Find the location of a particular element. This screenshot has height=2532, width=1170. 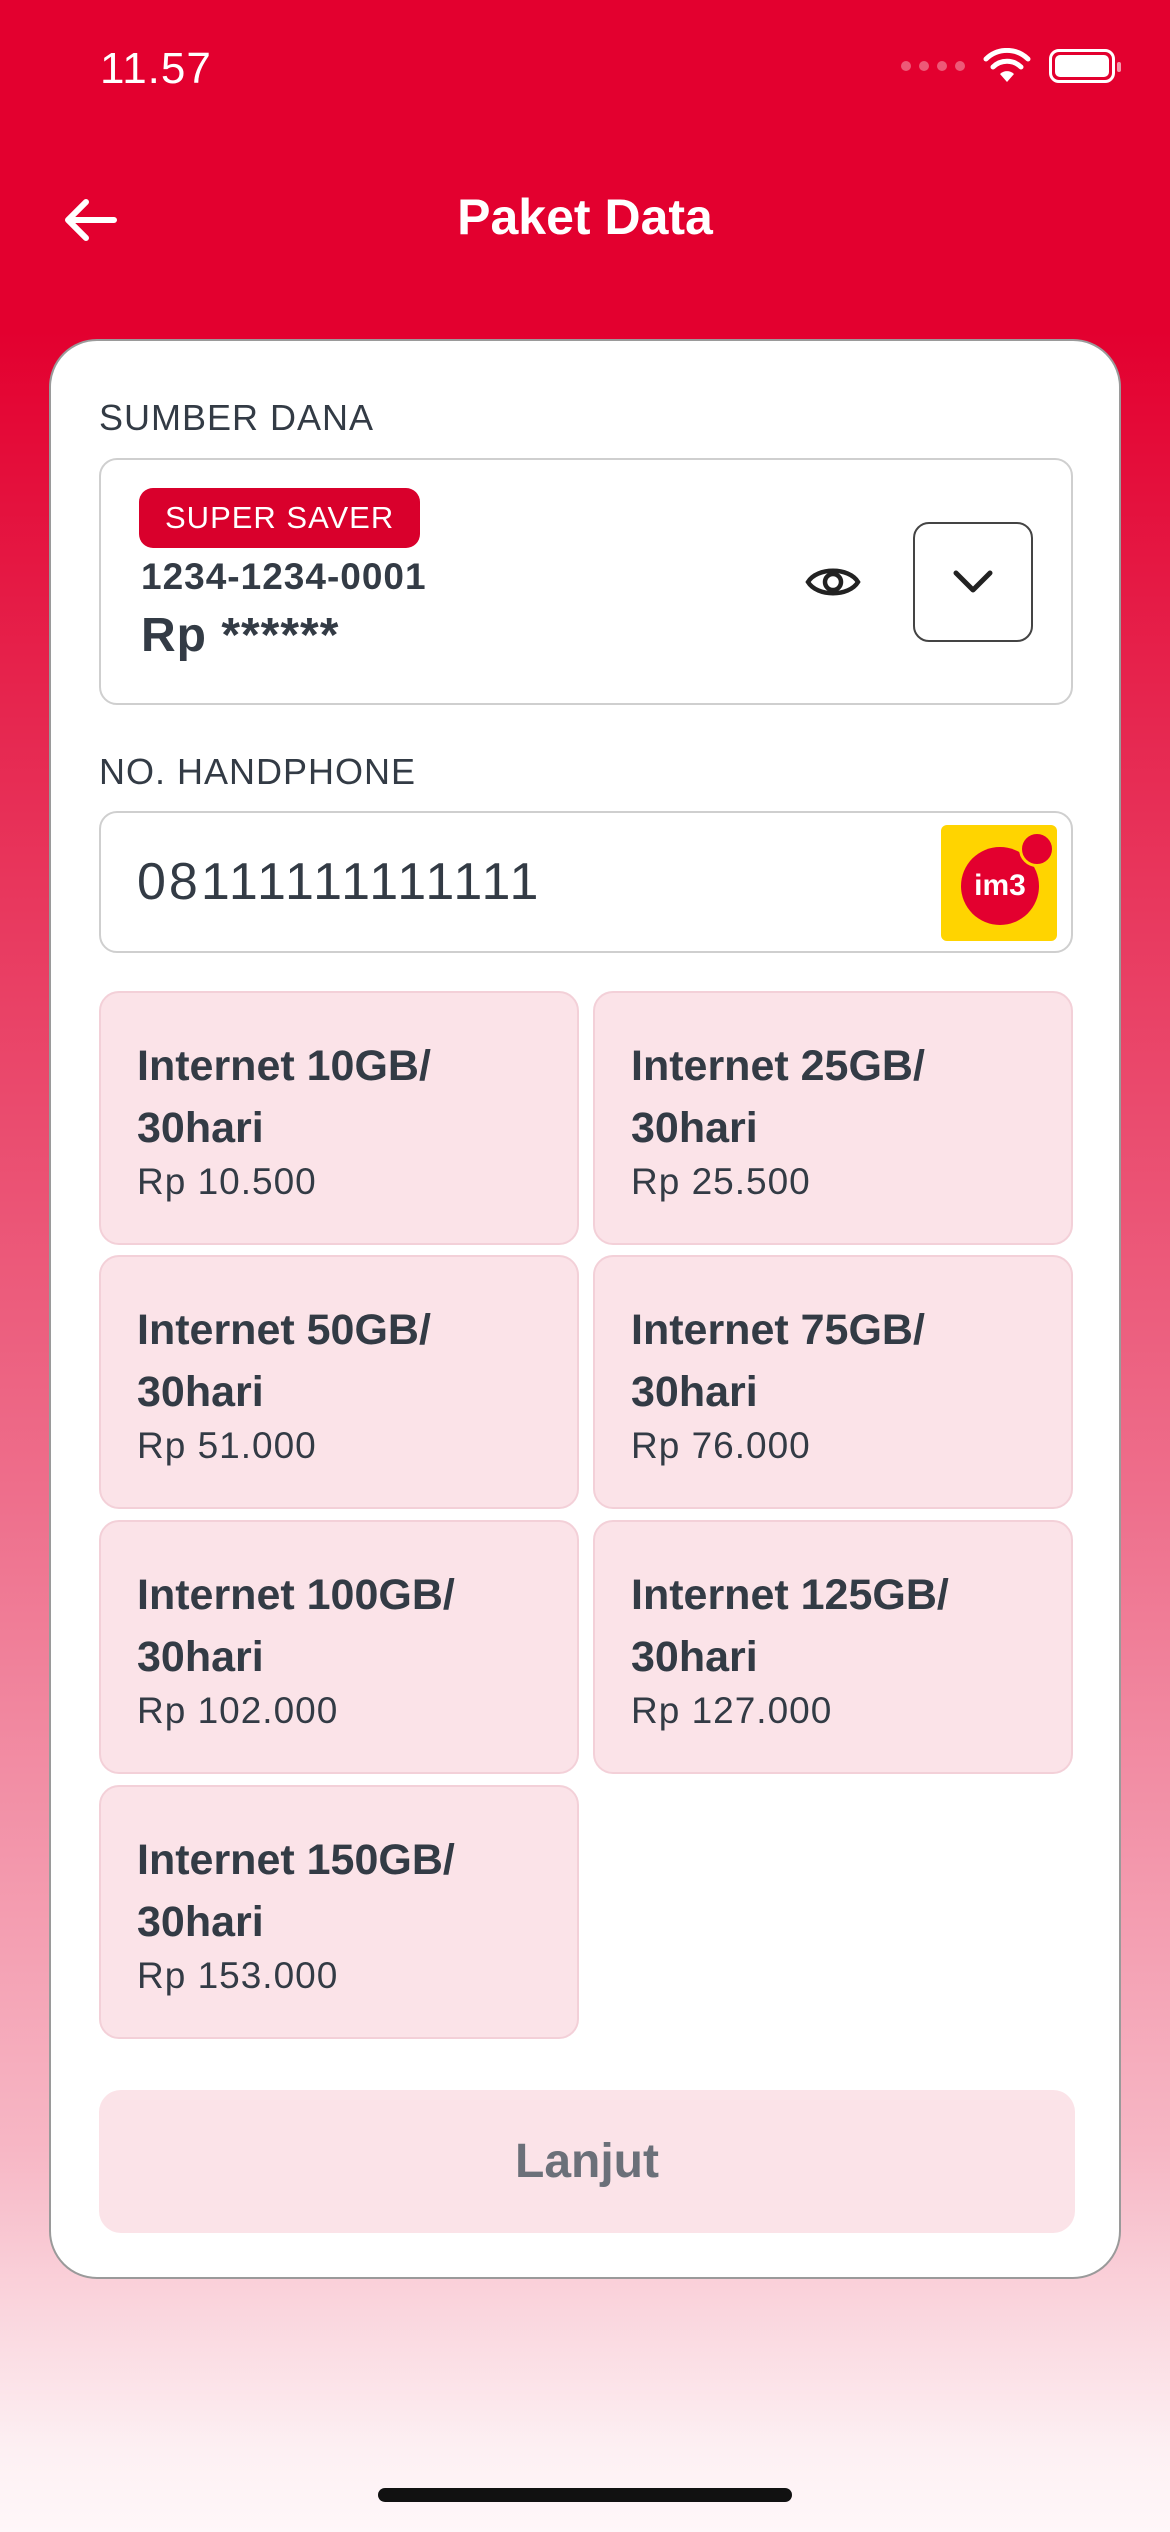

package-name: Internet 100GB/ 30hari is located at coordinates (296, 1626).